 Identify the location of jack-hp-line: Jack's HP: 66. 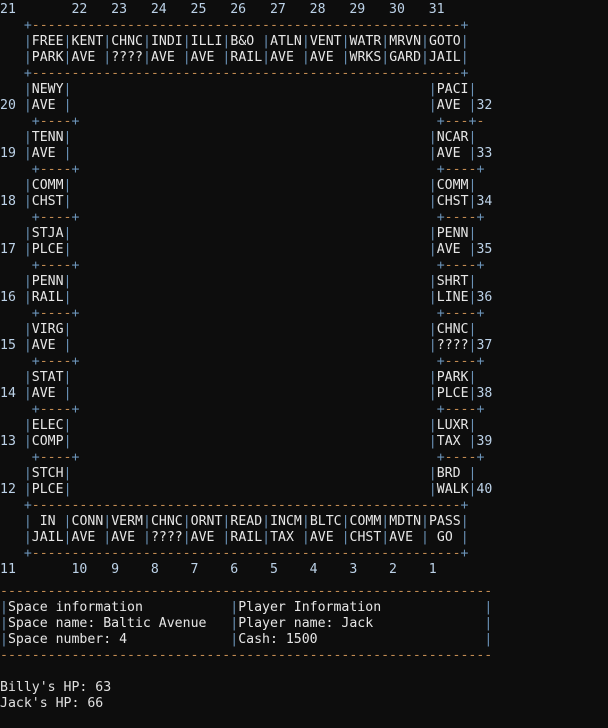
(52, 703).